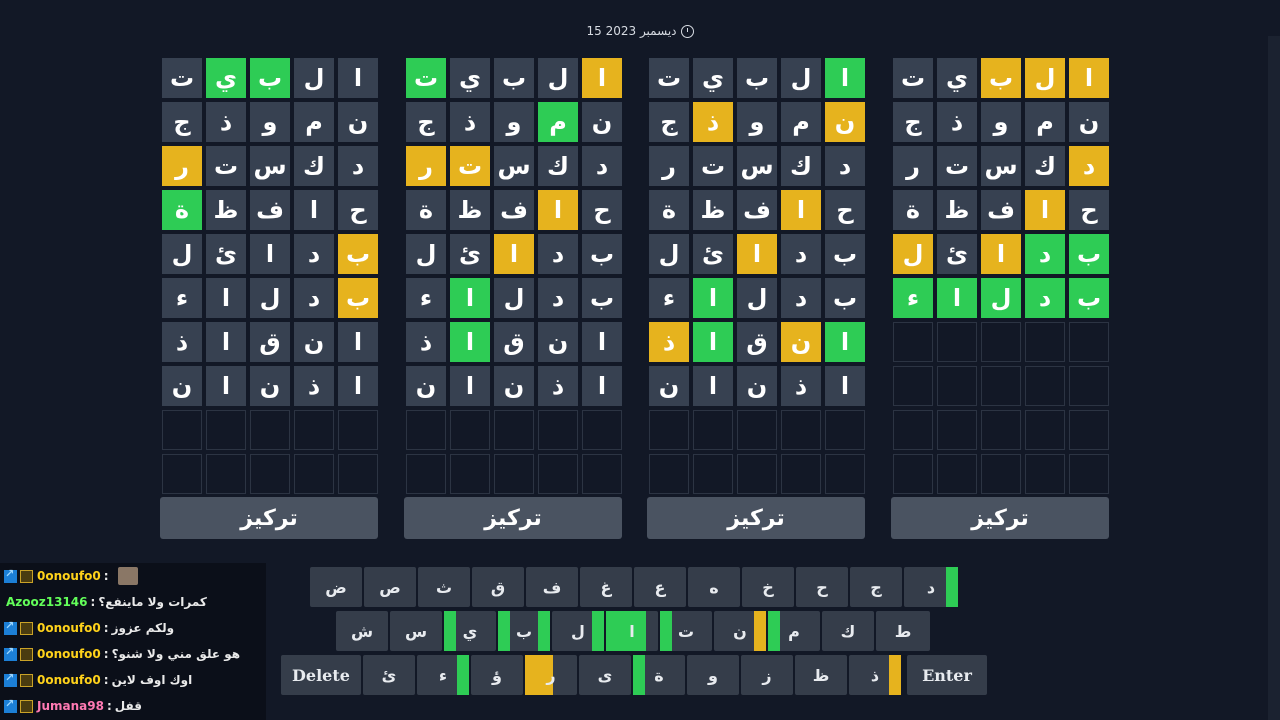  I want to click on key-zha: ظ, so click(821, 675).